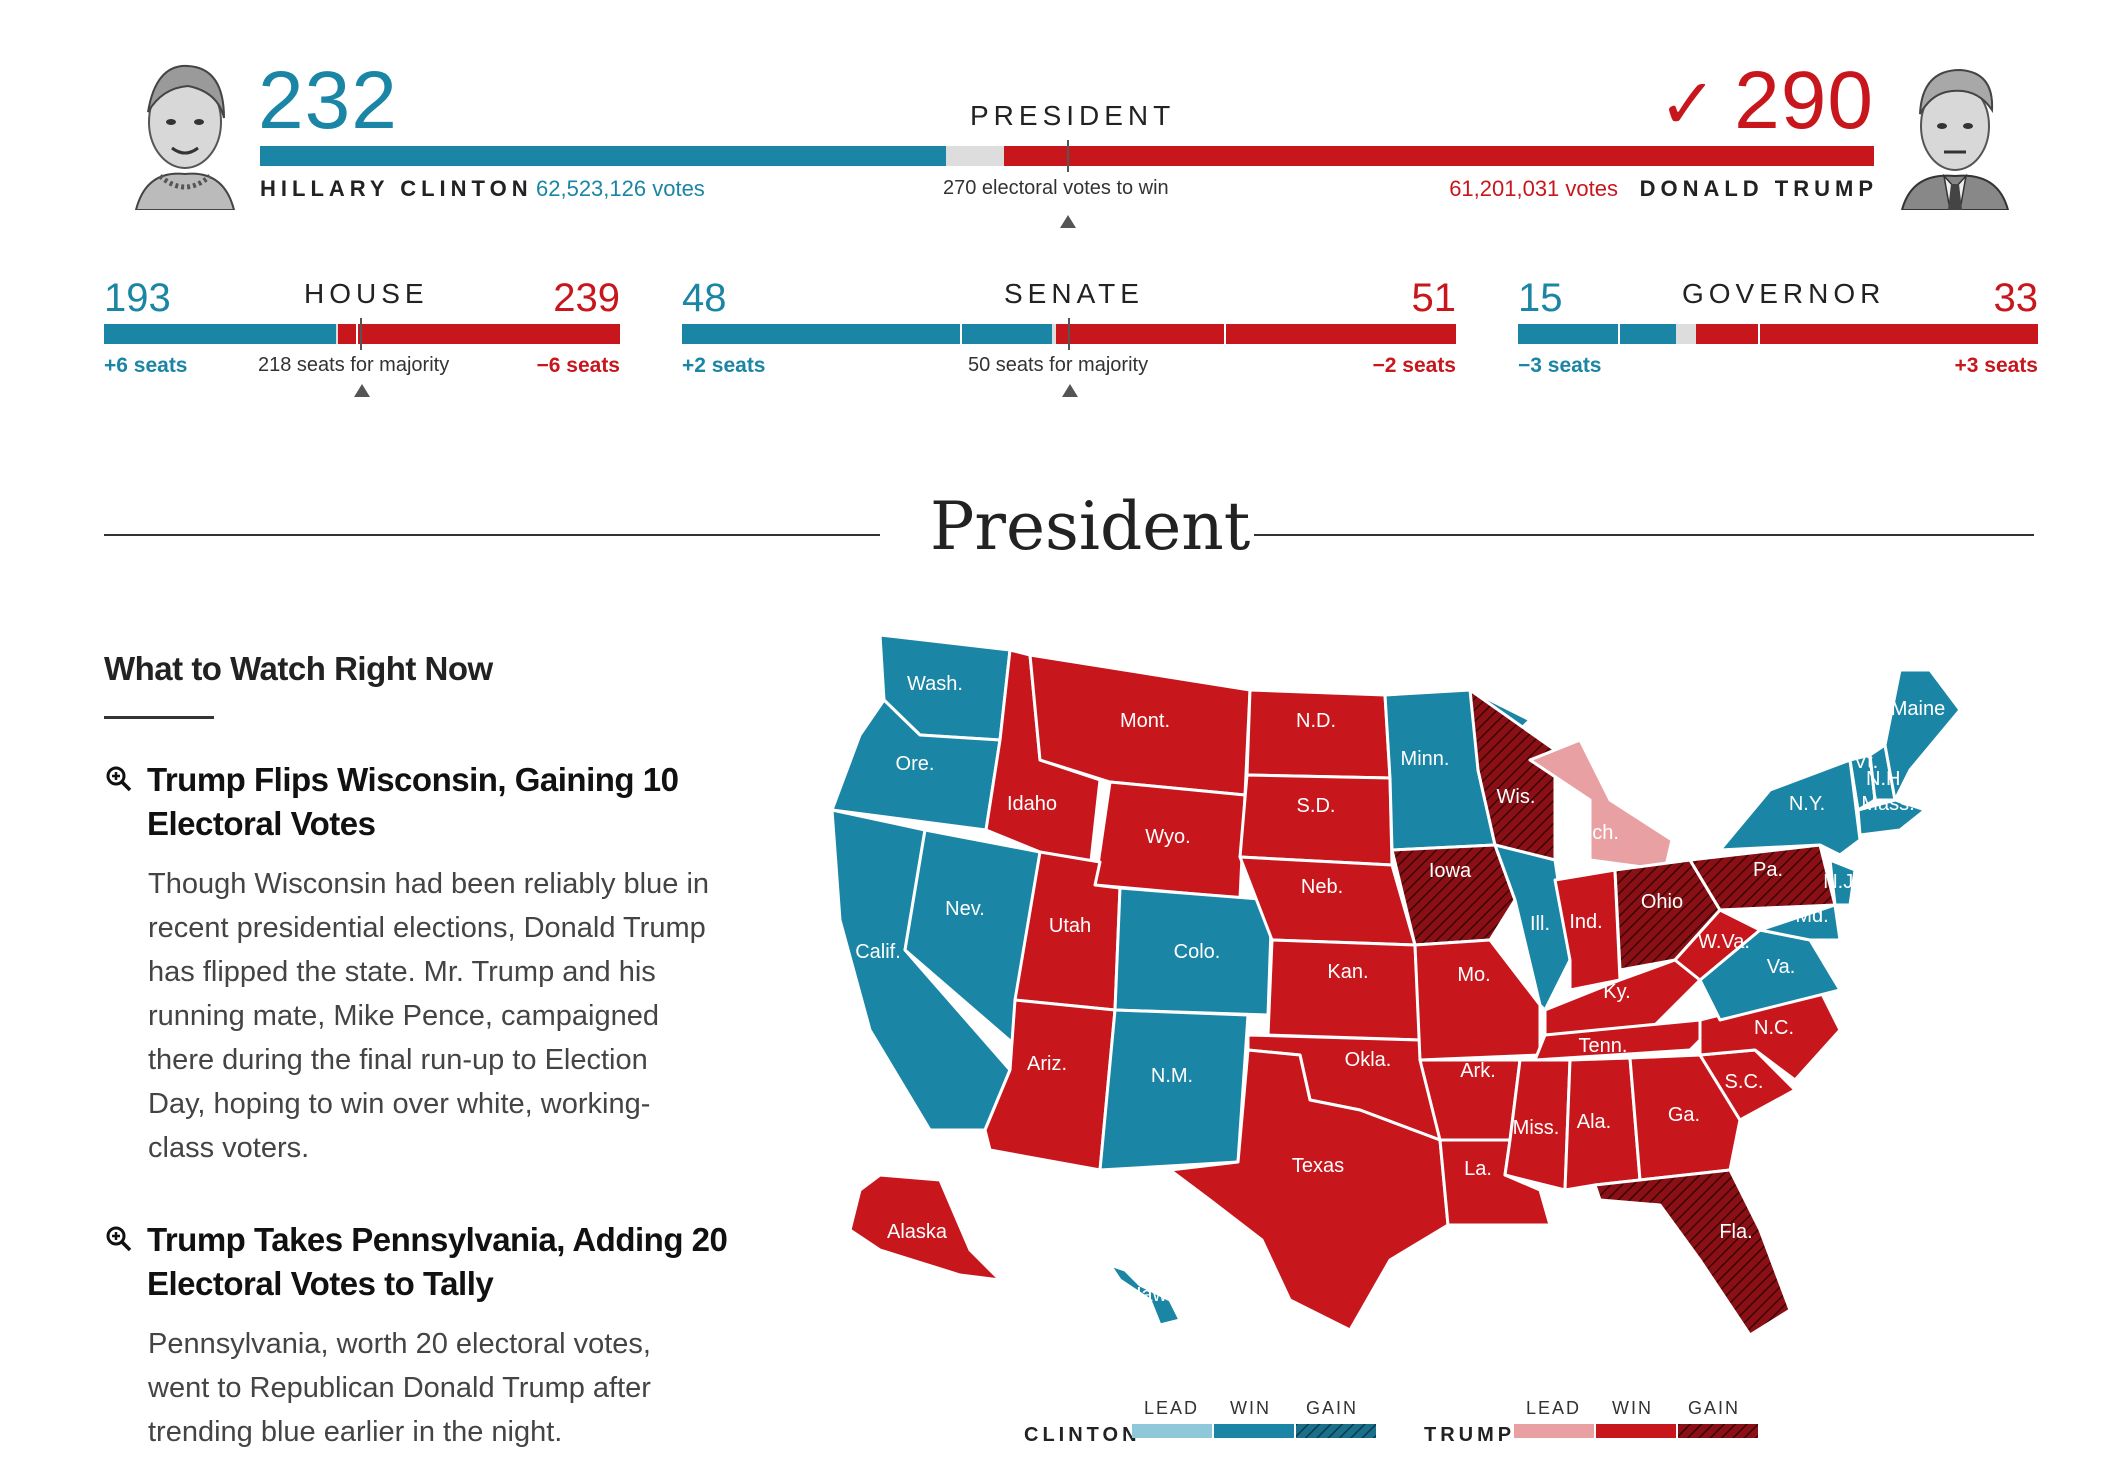  What do you see at coordinates (1473, 975) in the screenshot?
I see `state-label: Mo.` at bounding box center [1473, 975].